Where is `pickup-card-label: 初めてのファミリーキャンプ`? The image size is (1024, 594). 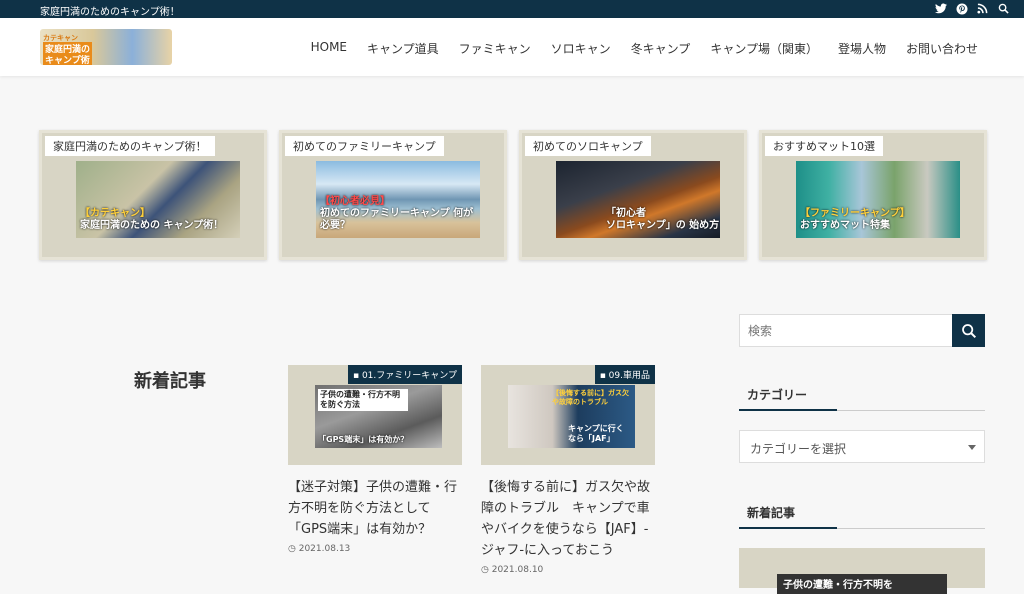 pickup-card-label: 初めてのファミリーキャンプ is located at coordinates (364, 146).